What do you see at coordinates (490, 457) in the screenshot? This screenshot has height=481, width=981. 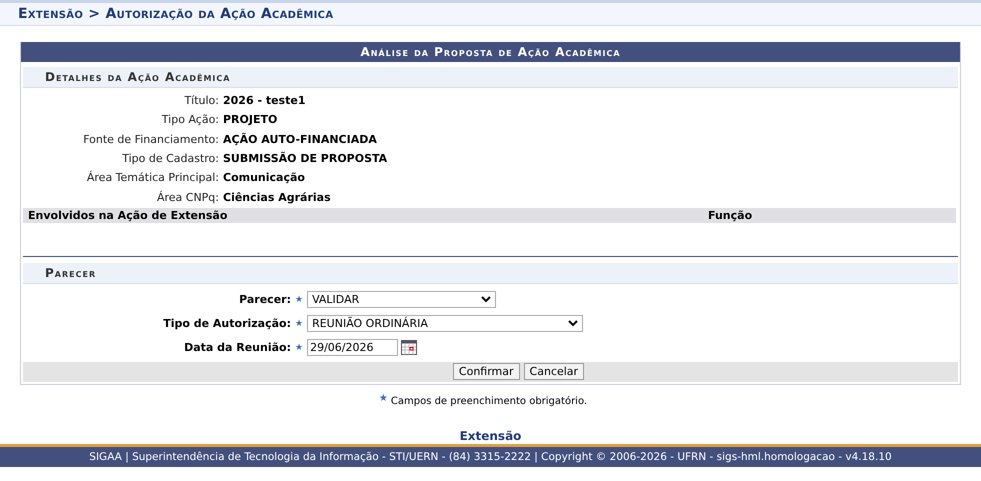 I see `footer-text: SIGAA | Superintendência de Tecnologia da Informação - STI/UERN - (84) 3315-2222 | Copyright © 2006-2026 - UFRN - sigs-hml.homologacao - v4.18.10` at bounding box center [490, 457].